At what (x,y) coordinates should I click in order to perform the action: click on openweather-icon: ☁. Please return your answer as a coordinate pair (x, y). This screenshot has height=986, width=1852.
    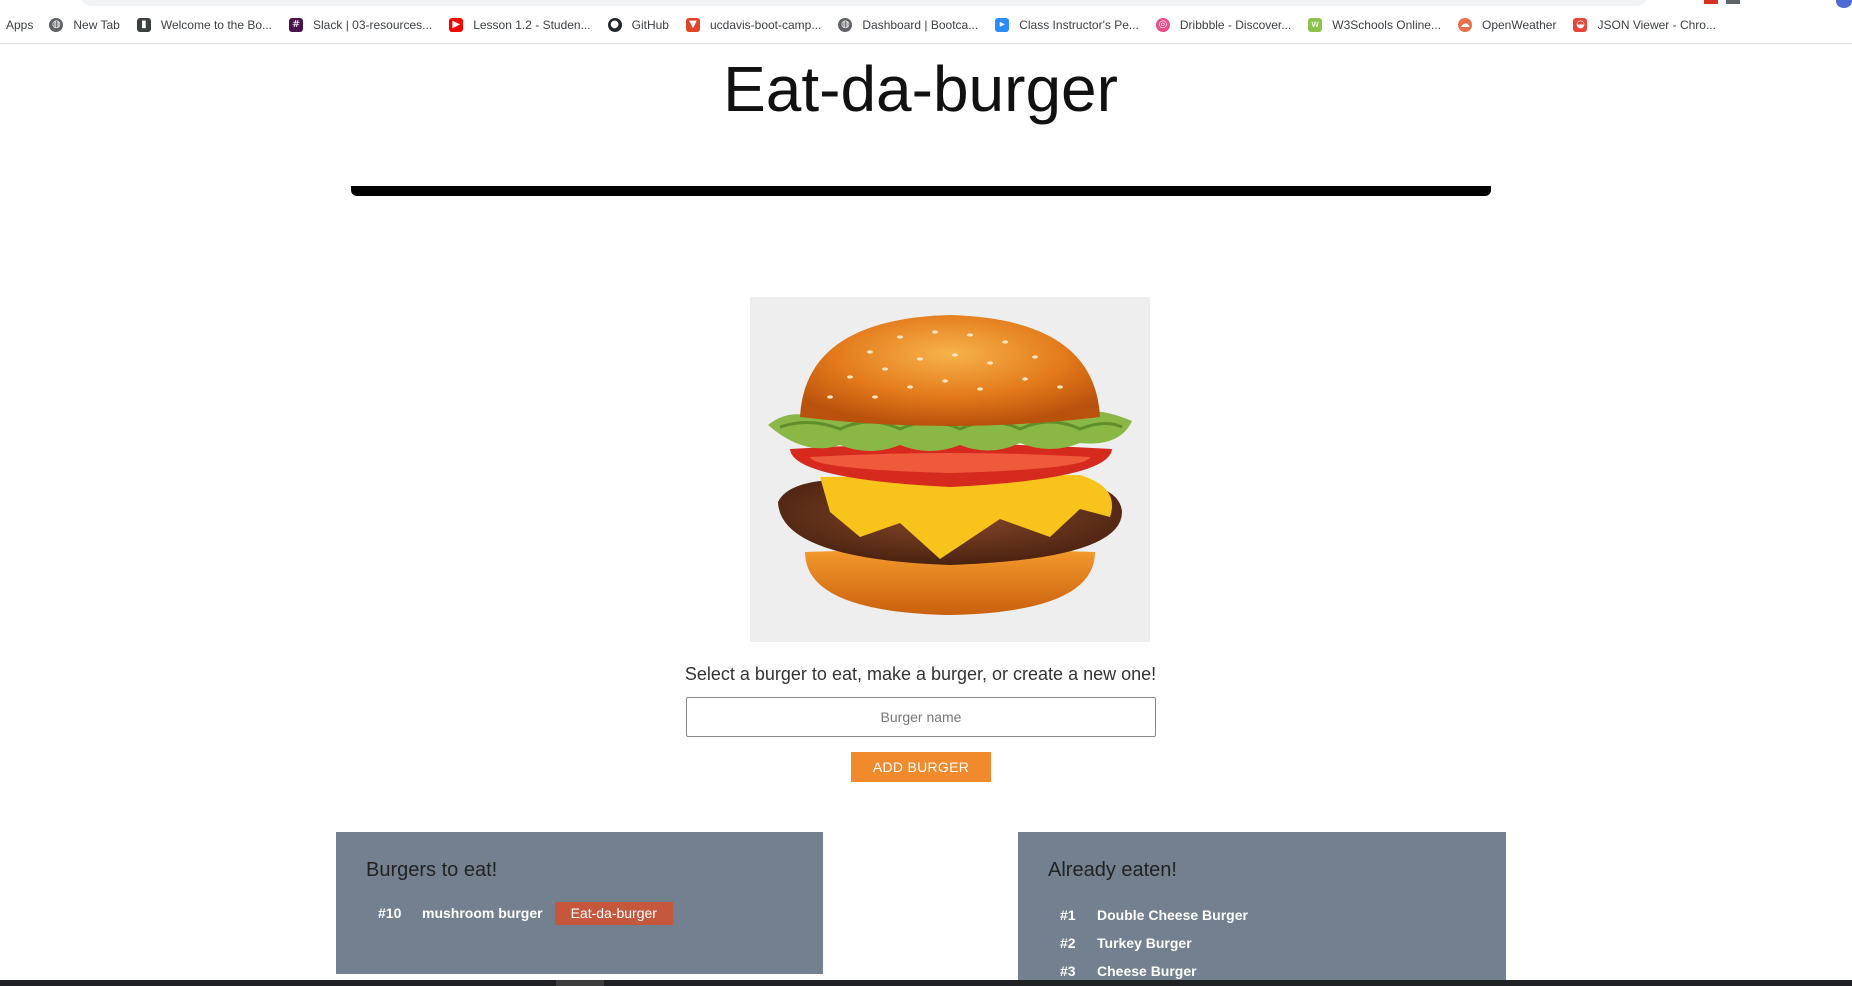
    Looking at the image, I should click on (1464, 25).